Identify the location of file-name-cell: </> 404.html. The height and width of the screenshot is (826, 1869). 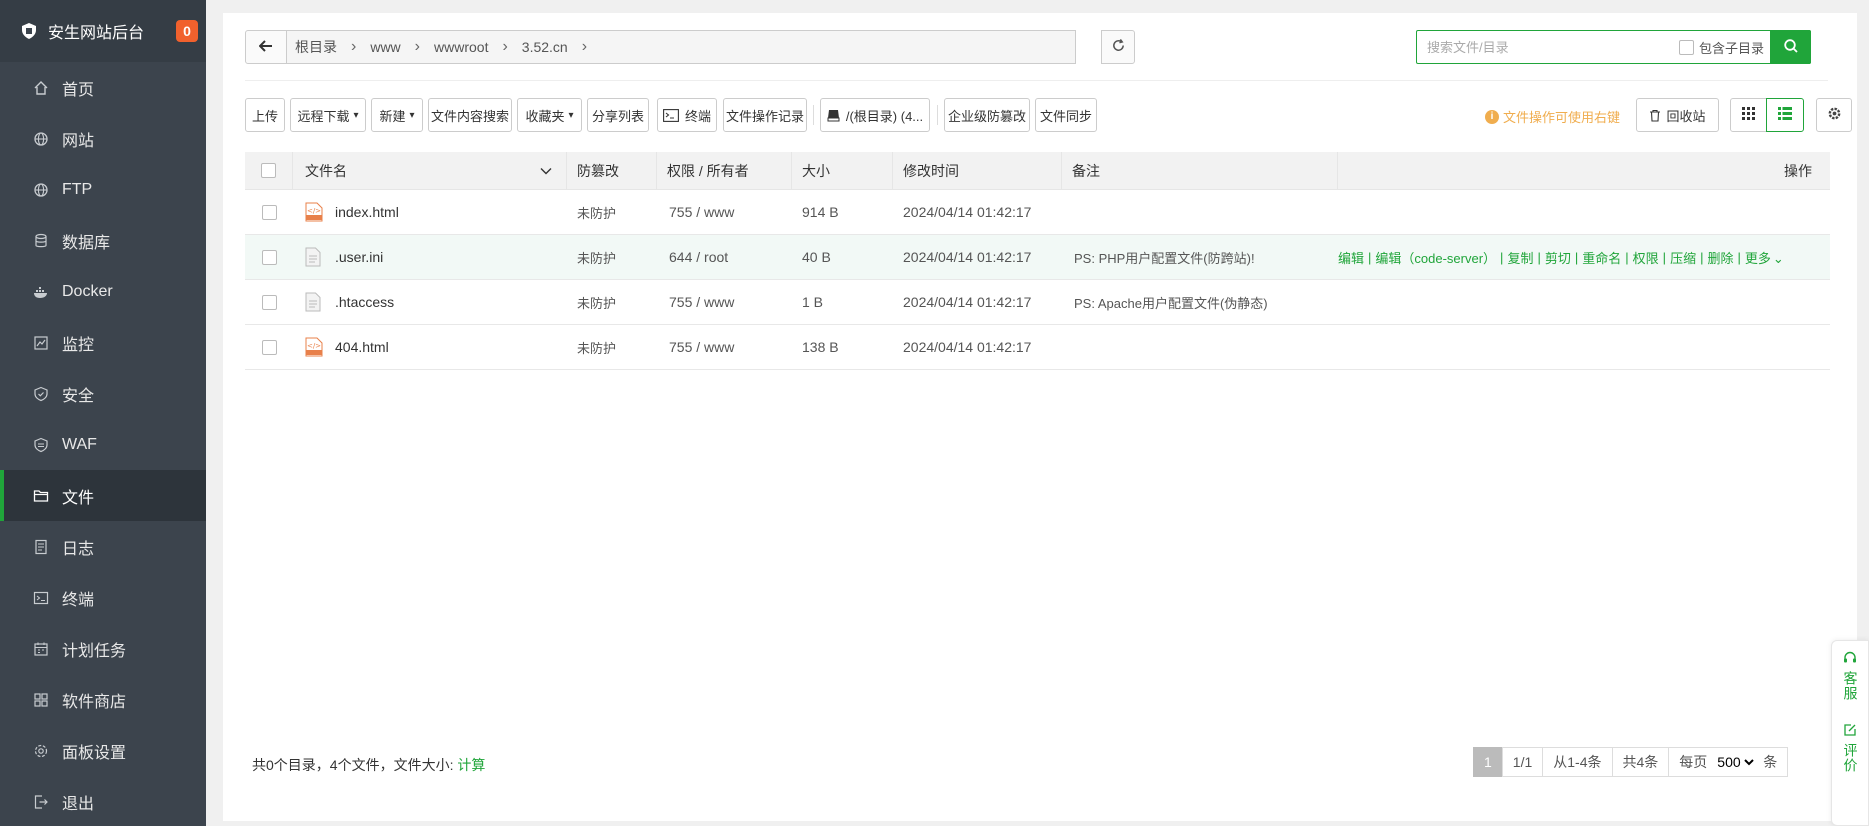
(430, 347).